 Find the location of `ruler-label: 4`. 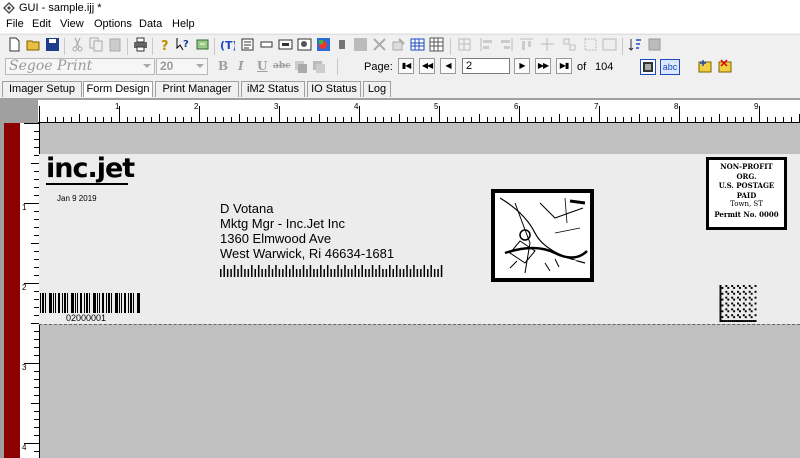

ruler-label: 4 is located at coordinates (24, 447).